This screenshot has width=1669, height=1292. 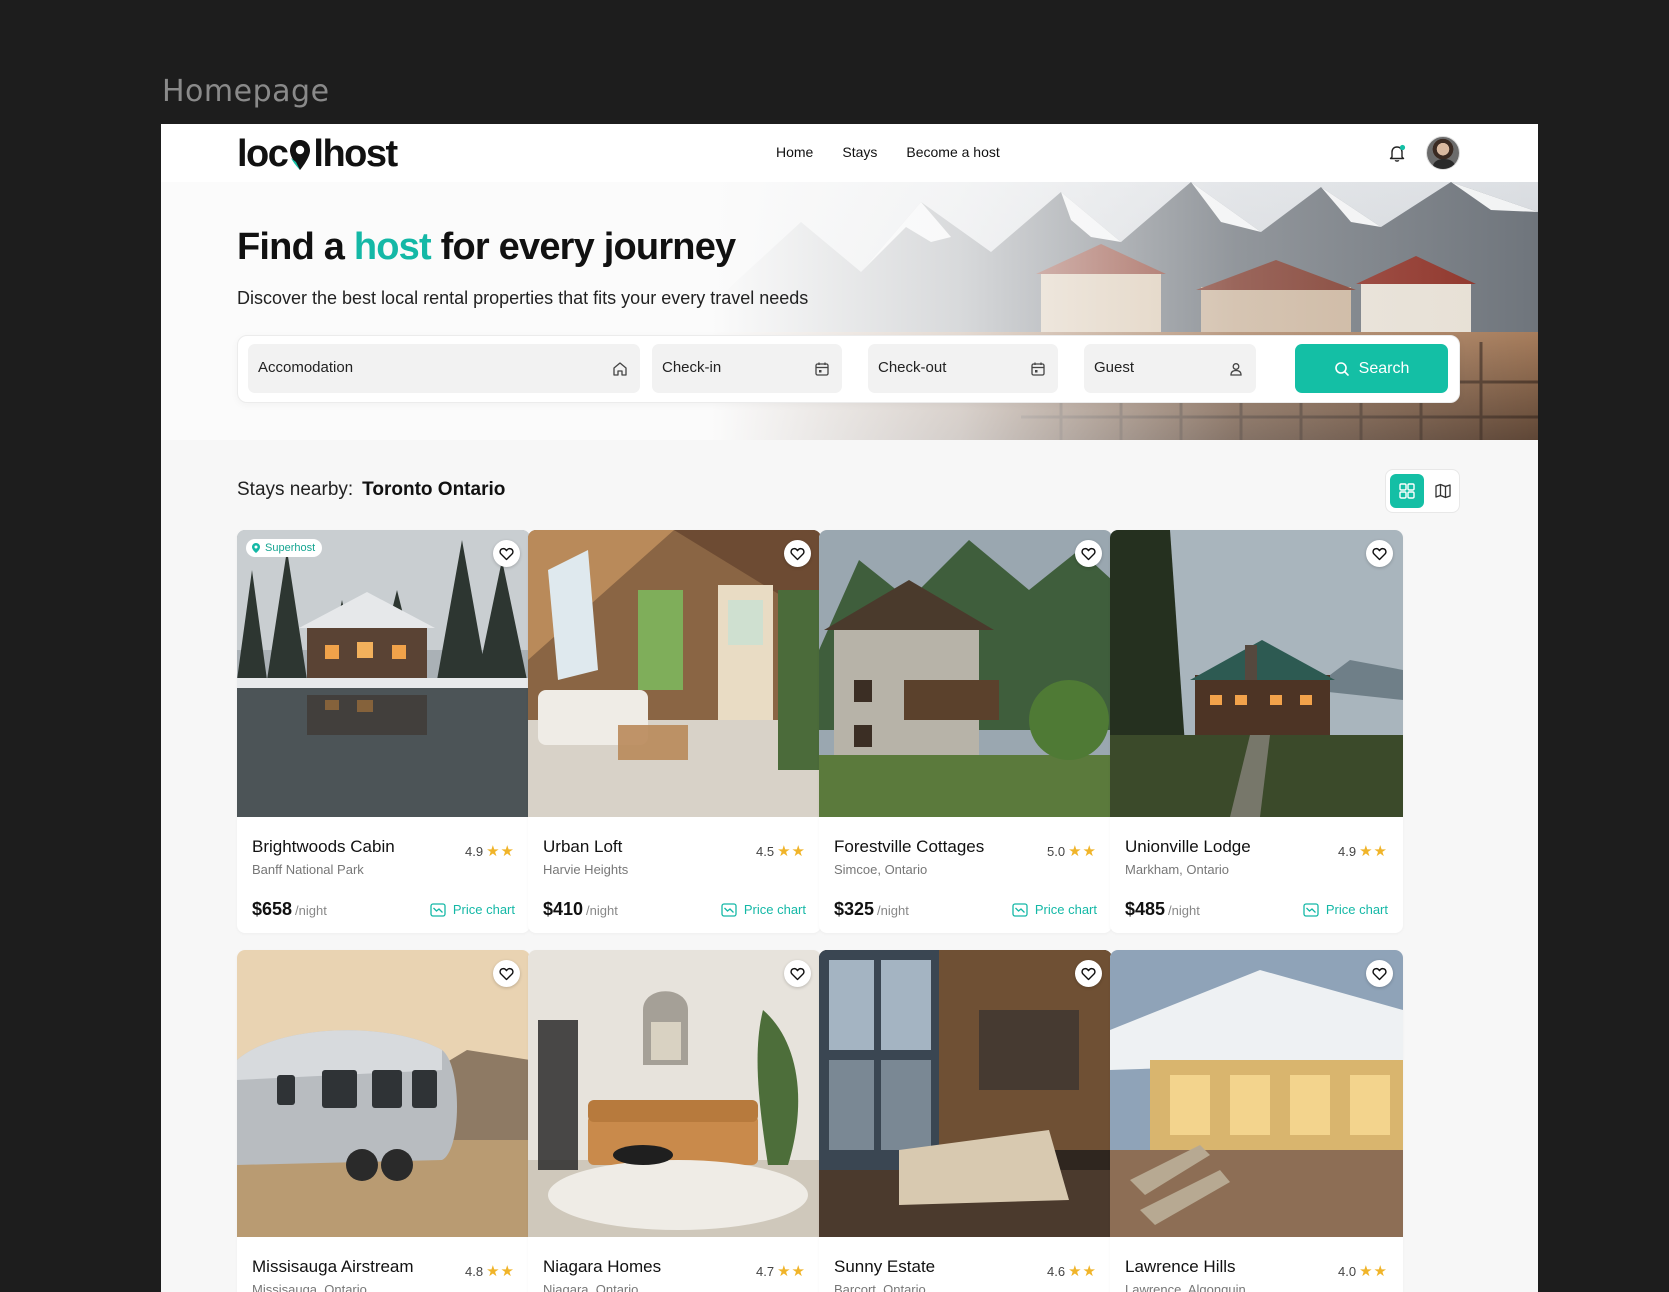 I want to click on superhost-badge: Superhost, so click(x=284, y=548).